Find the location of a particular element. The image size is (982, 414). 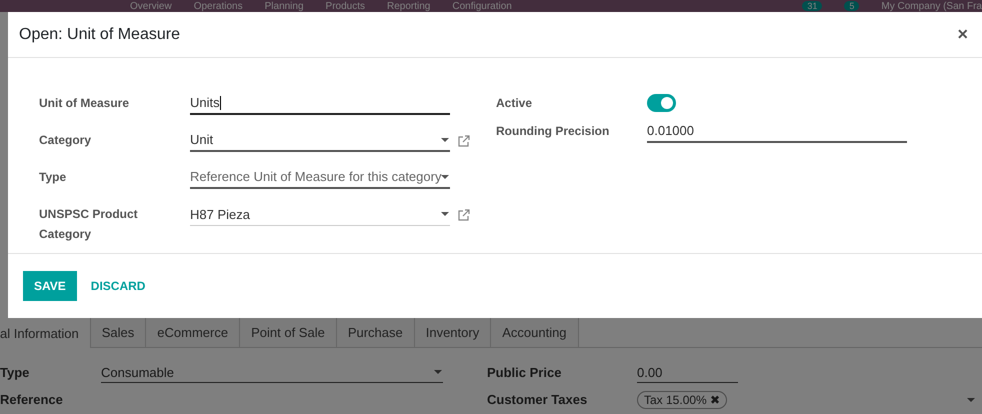

tax-tag: Tax 15.00% ✖ is located at coordinates (682, 399).